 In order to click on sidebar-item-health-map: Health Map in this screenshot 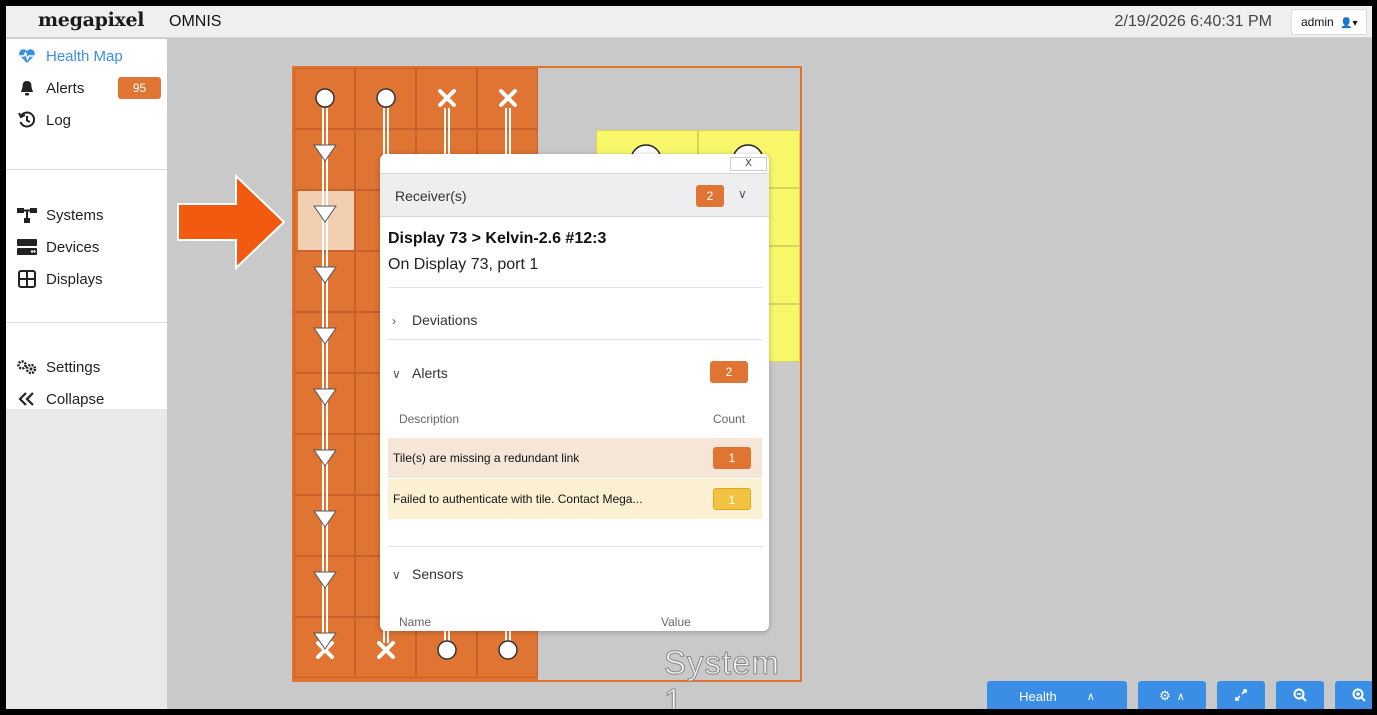, I will do `click(86, 56)`.